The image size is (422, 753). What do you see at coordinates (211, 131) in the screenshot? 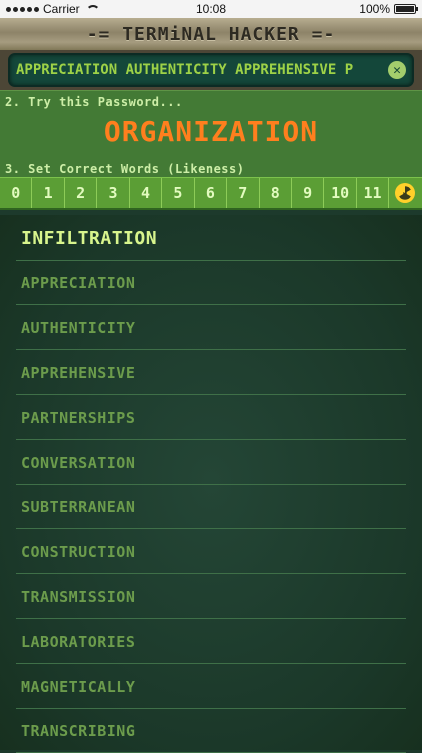
I see `suggested-password: ORGANIZATION` at bounding box center [211, 131].